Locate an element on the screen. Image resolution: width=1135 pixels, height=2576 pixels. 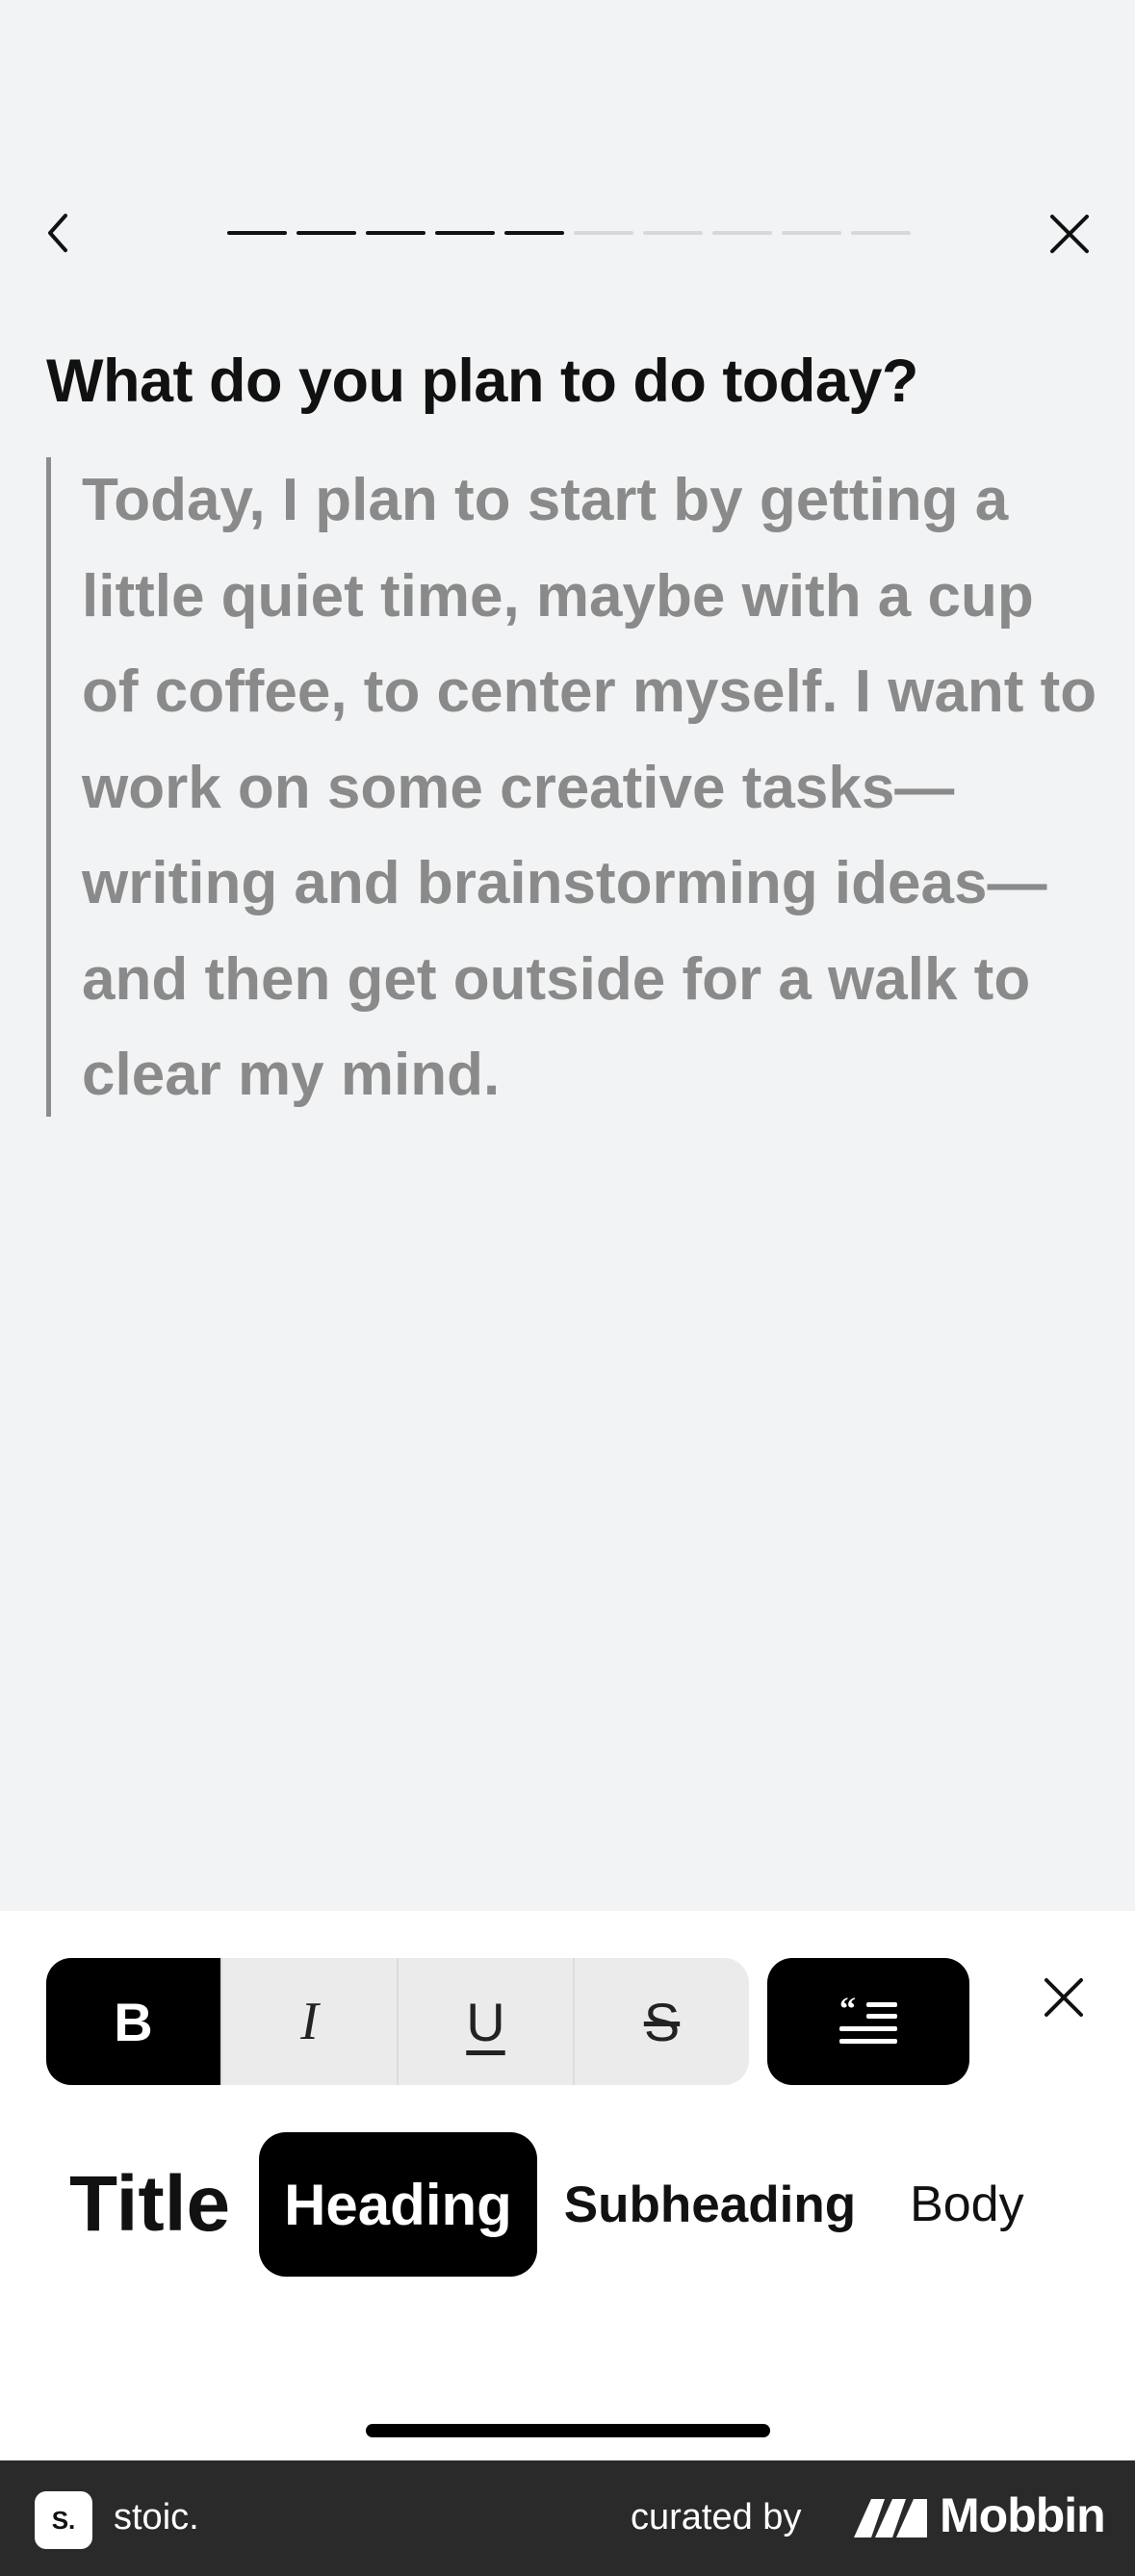
close-button is located at coordinates (1069, 234).